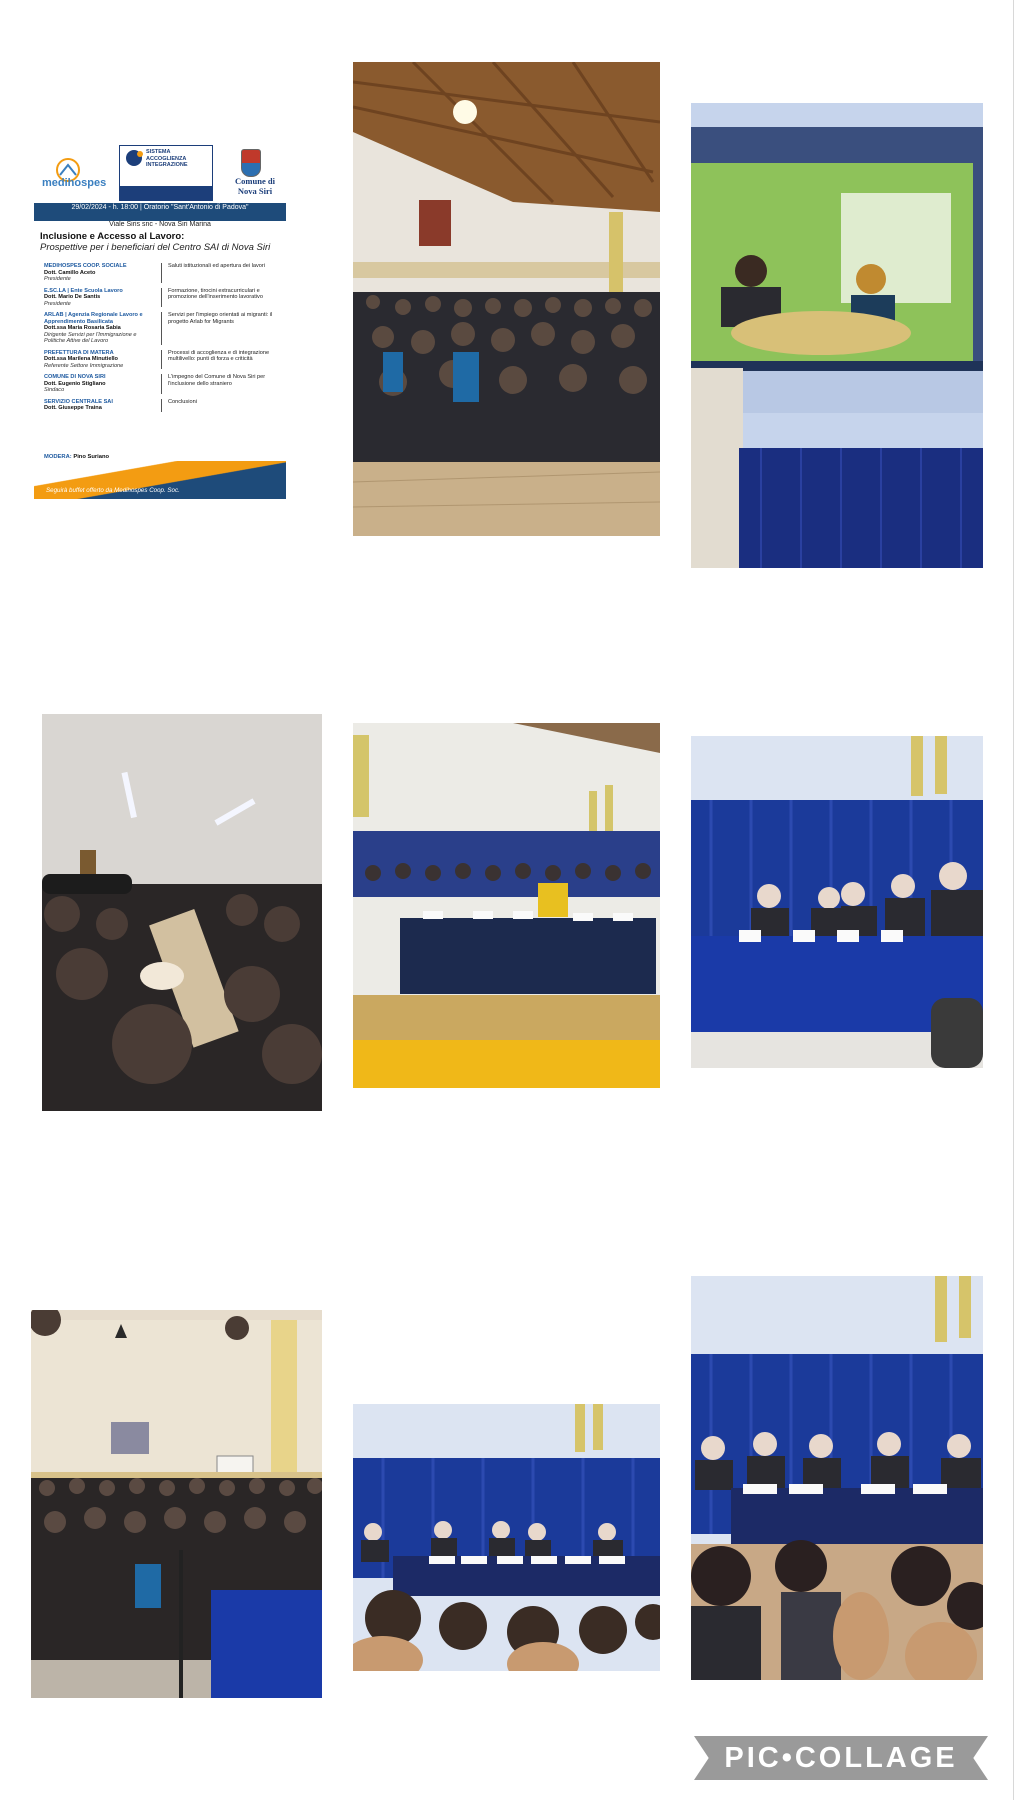  I want to click on photo-audience-side, so click(176, 1504).